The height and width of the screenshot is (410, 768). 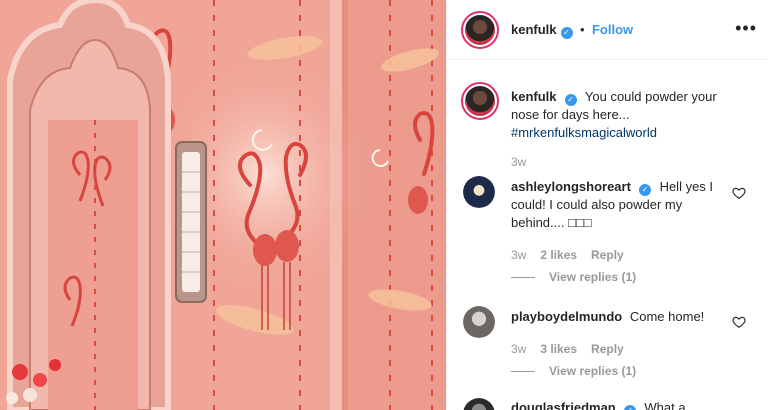 What do you see at coordinates (558, 349) in the screenshot?
I see `comment-likes: 3 likes` at bounding box center [558, 349].